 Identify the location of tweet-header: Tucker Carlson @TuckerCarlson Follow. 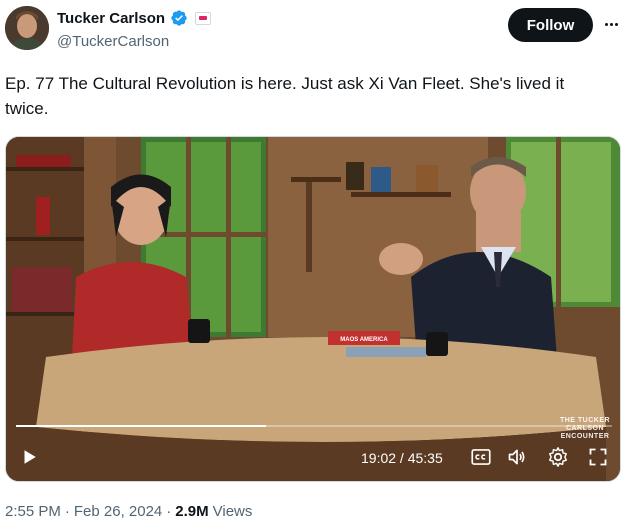
(313, 30).